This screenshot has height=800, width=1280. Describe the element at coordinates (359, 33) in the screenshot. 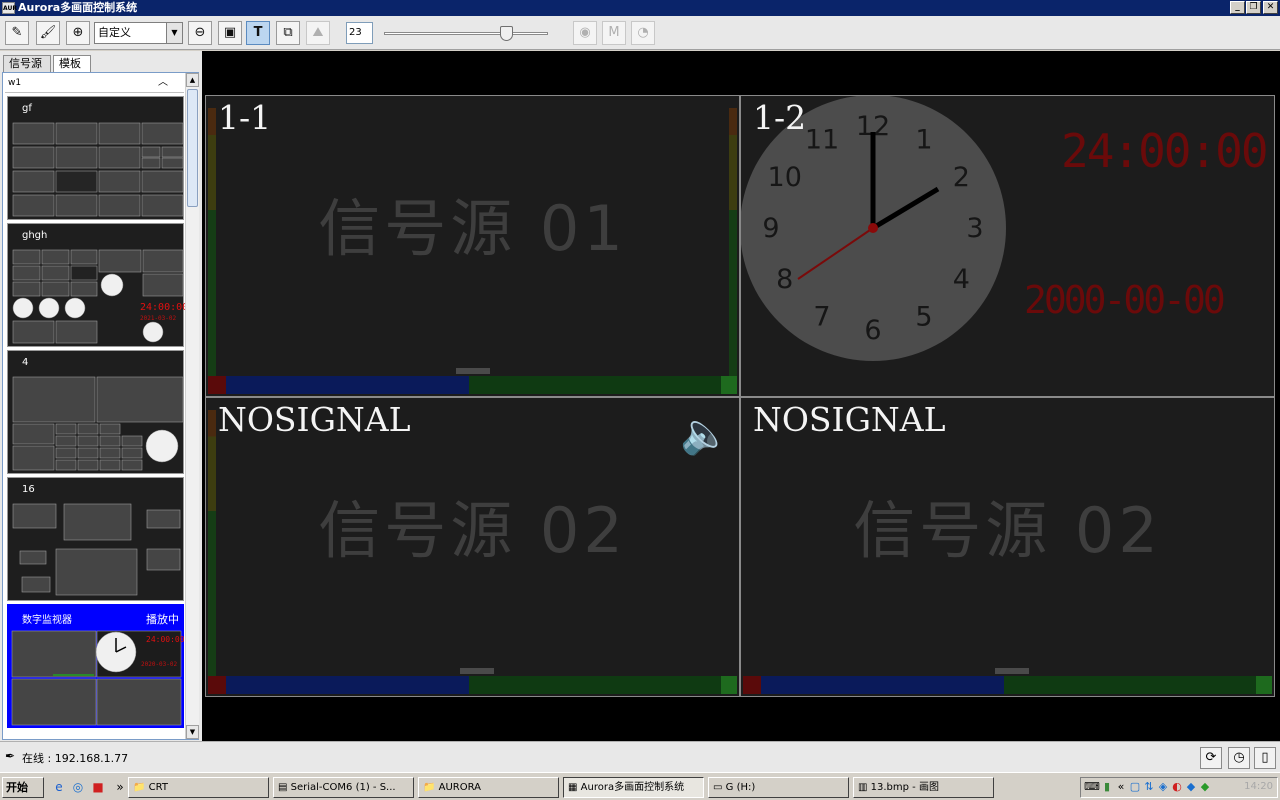

I see `number-input: 23` at that location.